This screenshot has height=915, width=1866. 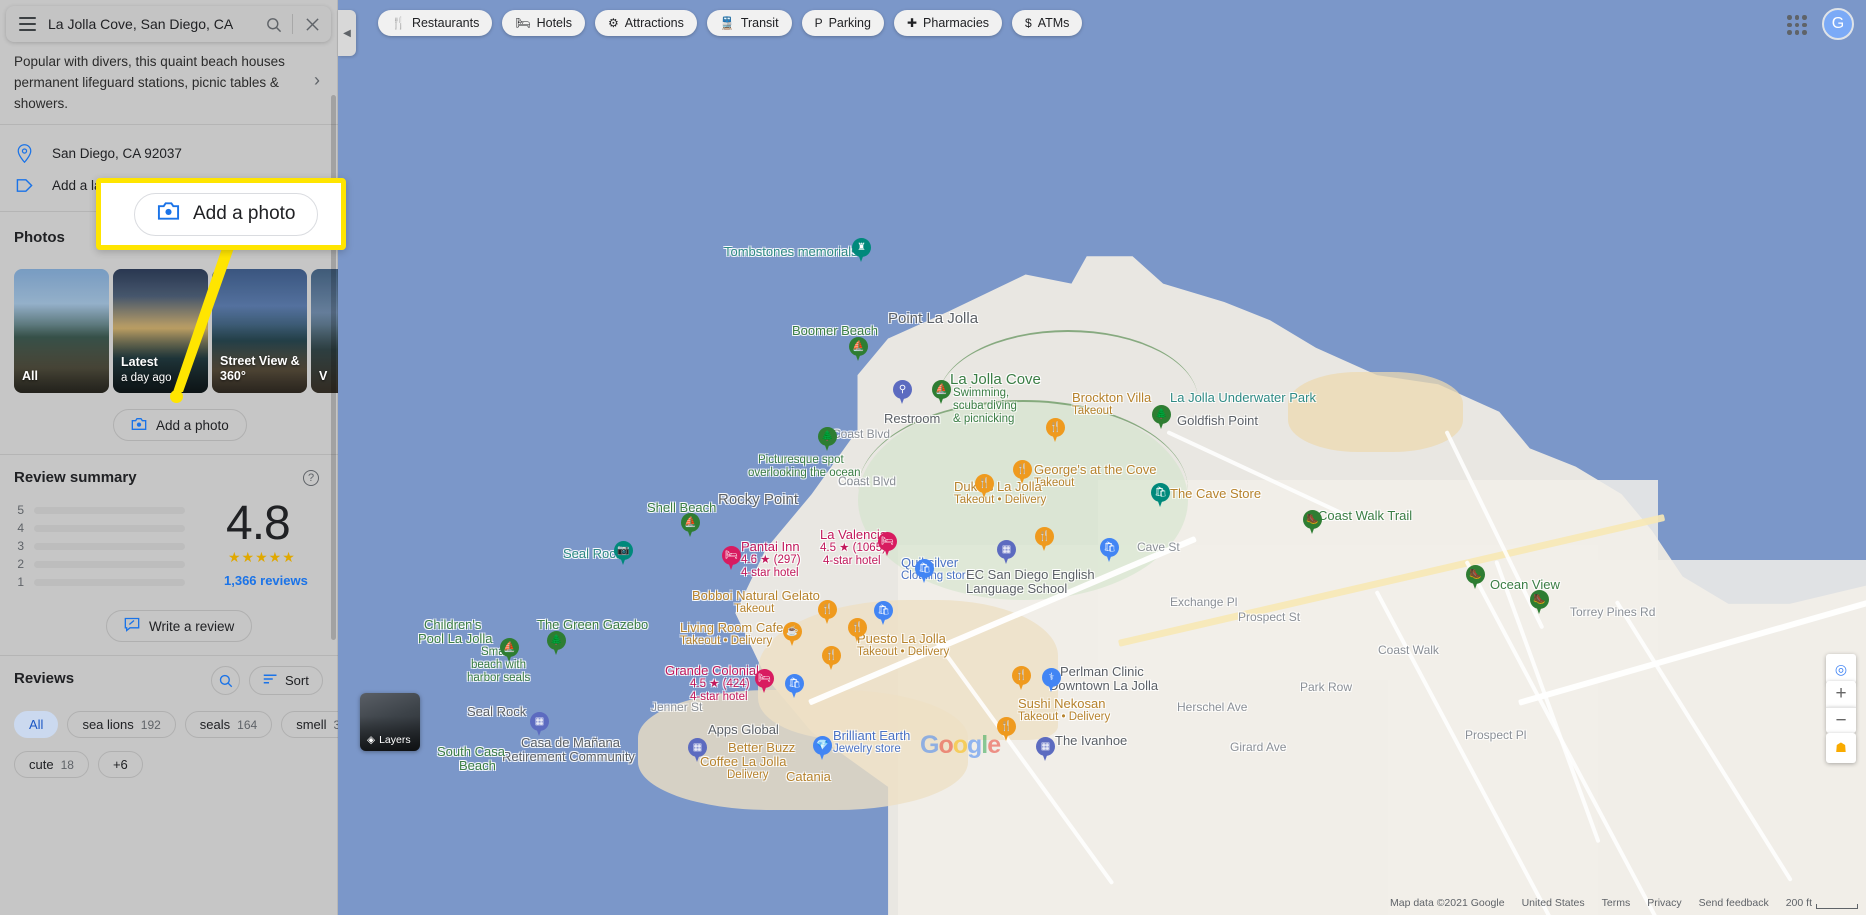 What do you see at coordinates (179, 626) in the screenshot?
I see `write-review-button: Write a review` at bounding box center [179, 626].